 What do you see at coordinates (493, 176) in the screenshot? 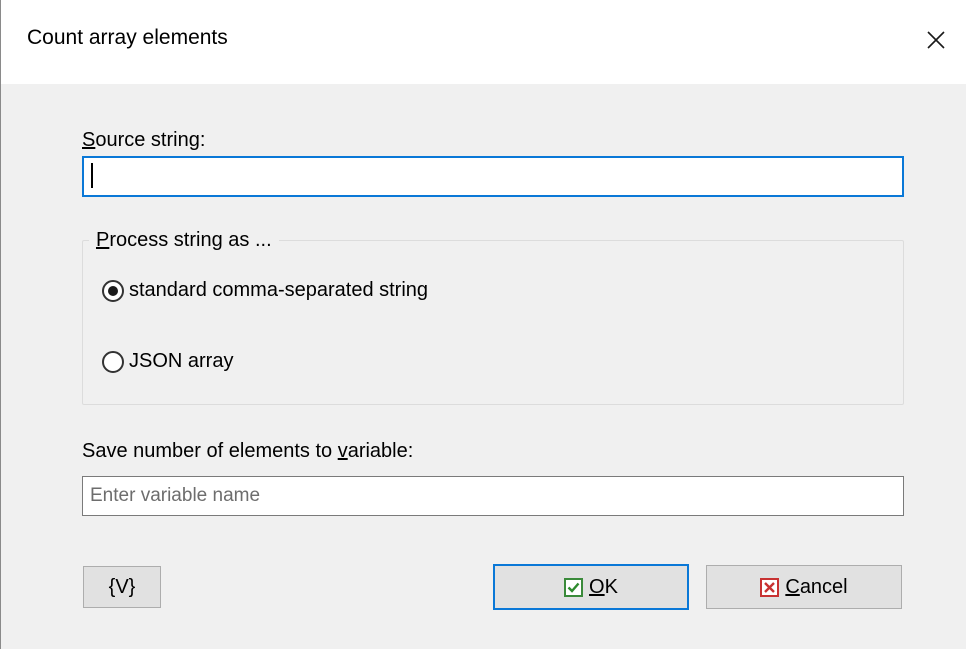
I see `source-string-input` at bounding box center [493, 176].